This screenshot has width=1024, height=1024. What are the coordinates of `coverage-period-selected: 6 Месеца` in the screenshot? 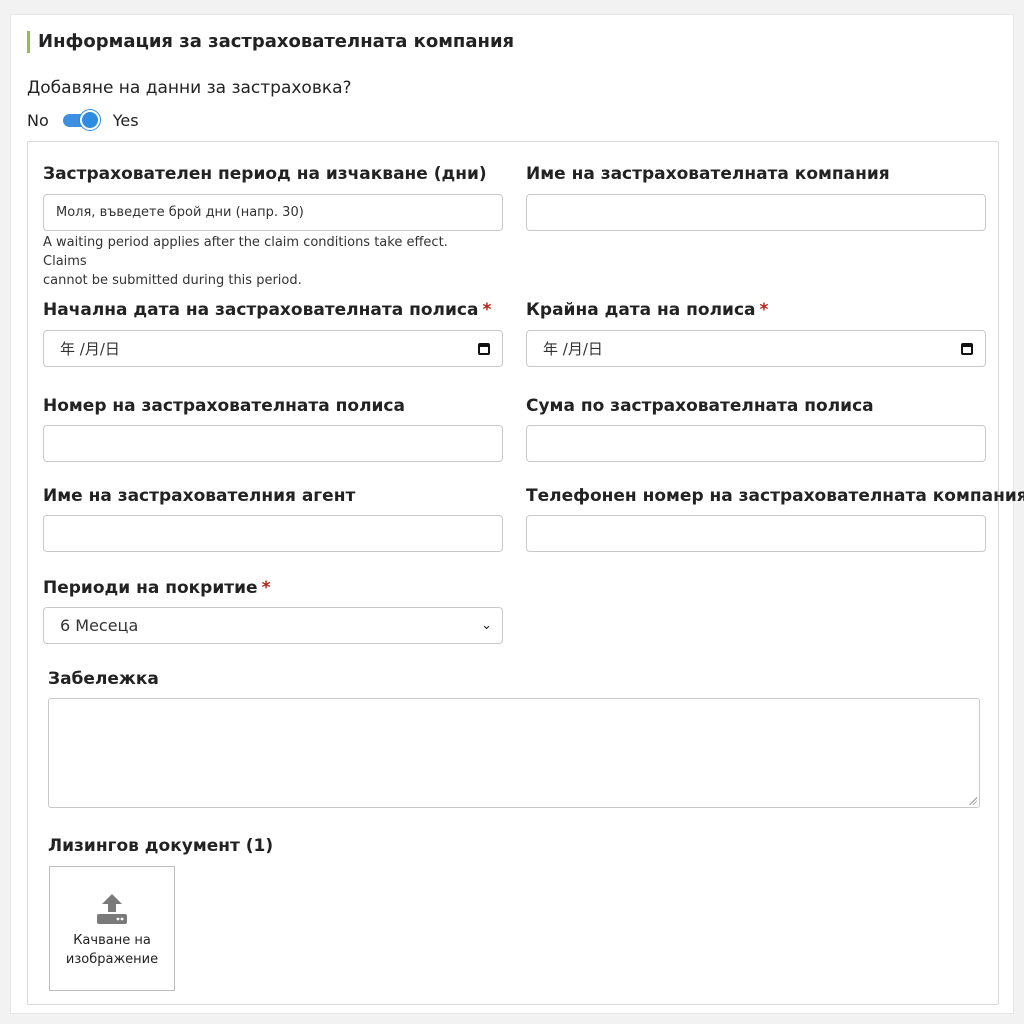 It's located at (99, 625).